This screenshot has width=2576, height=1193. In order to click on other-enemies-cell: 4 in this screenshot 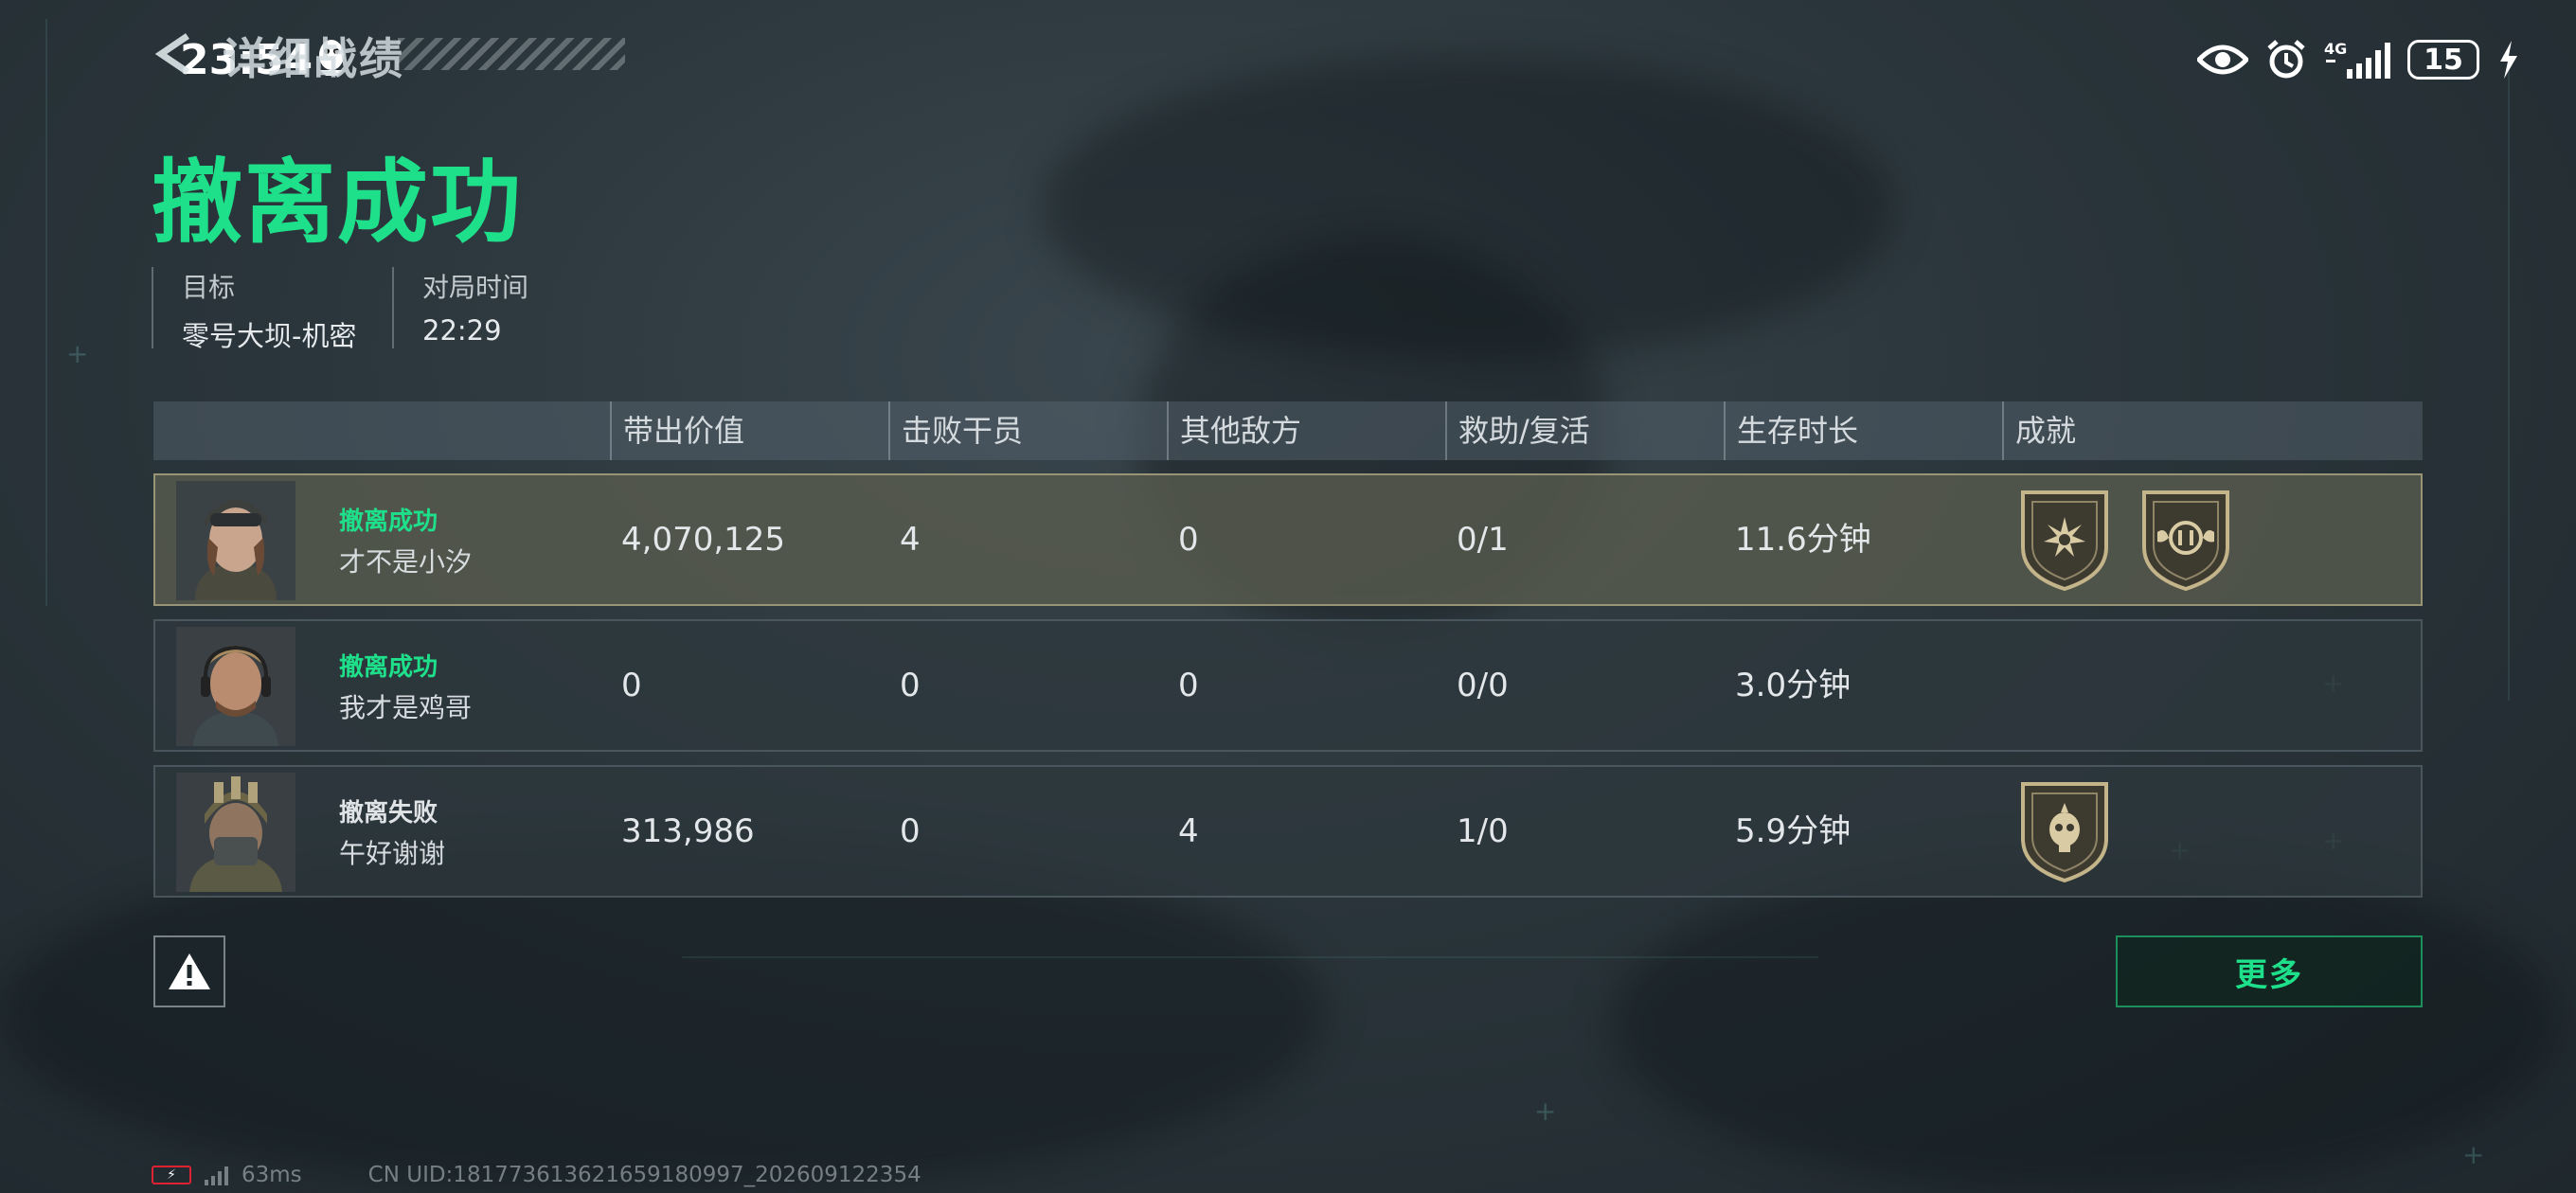, I will do `click(1188, 831)`.